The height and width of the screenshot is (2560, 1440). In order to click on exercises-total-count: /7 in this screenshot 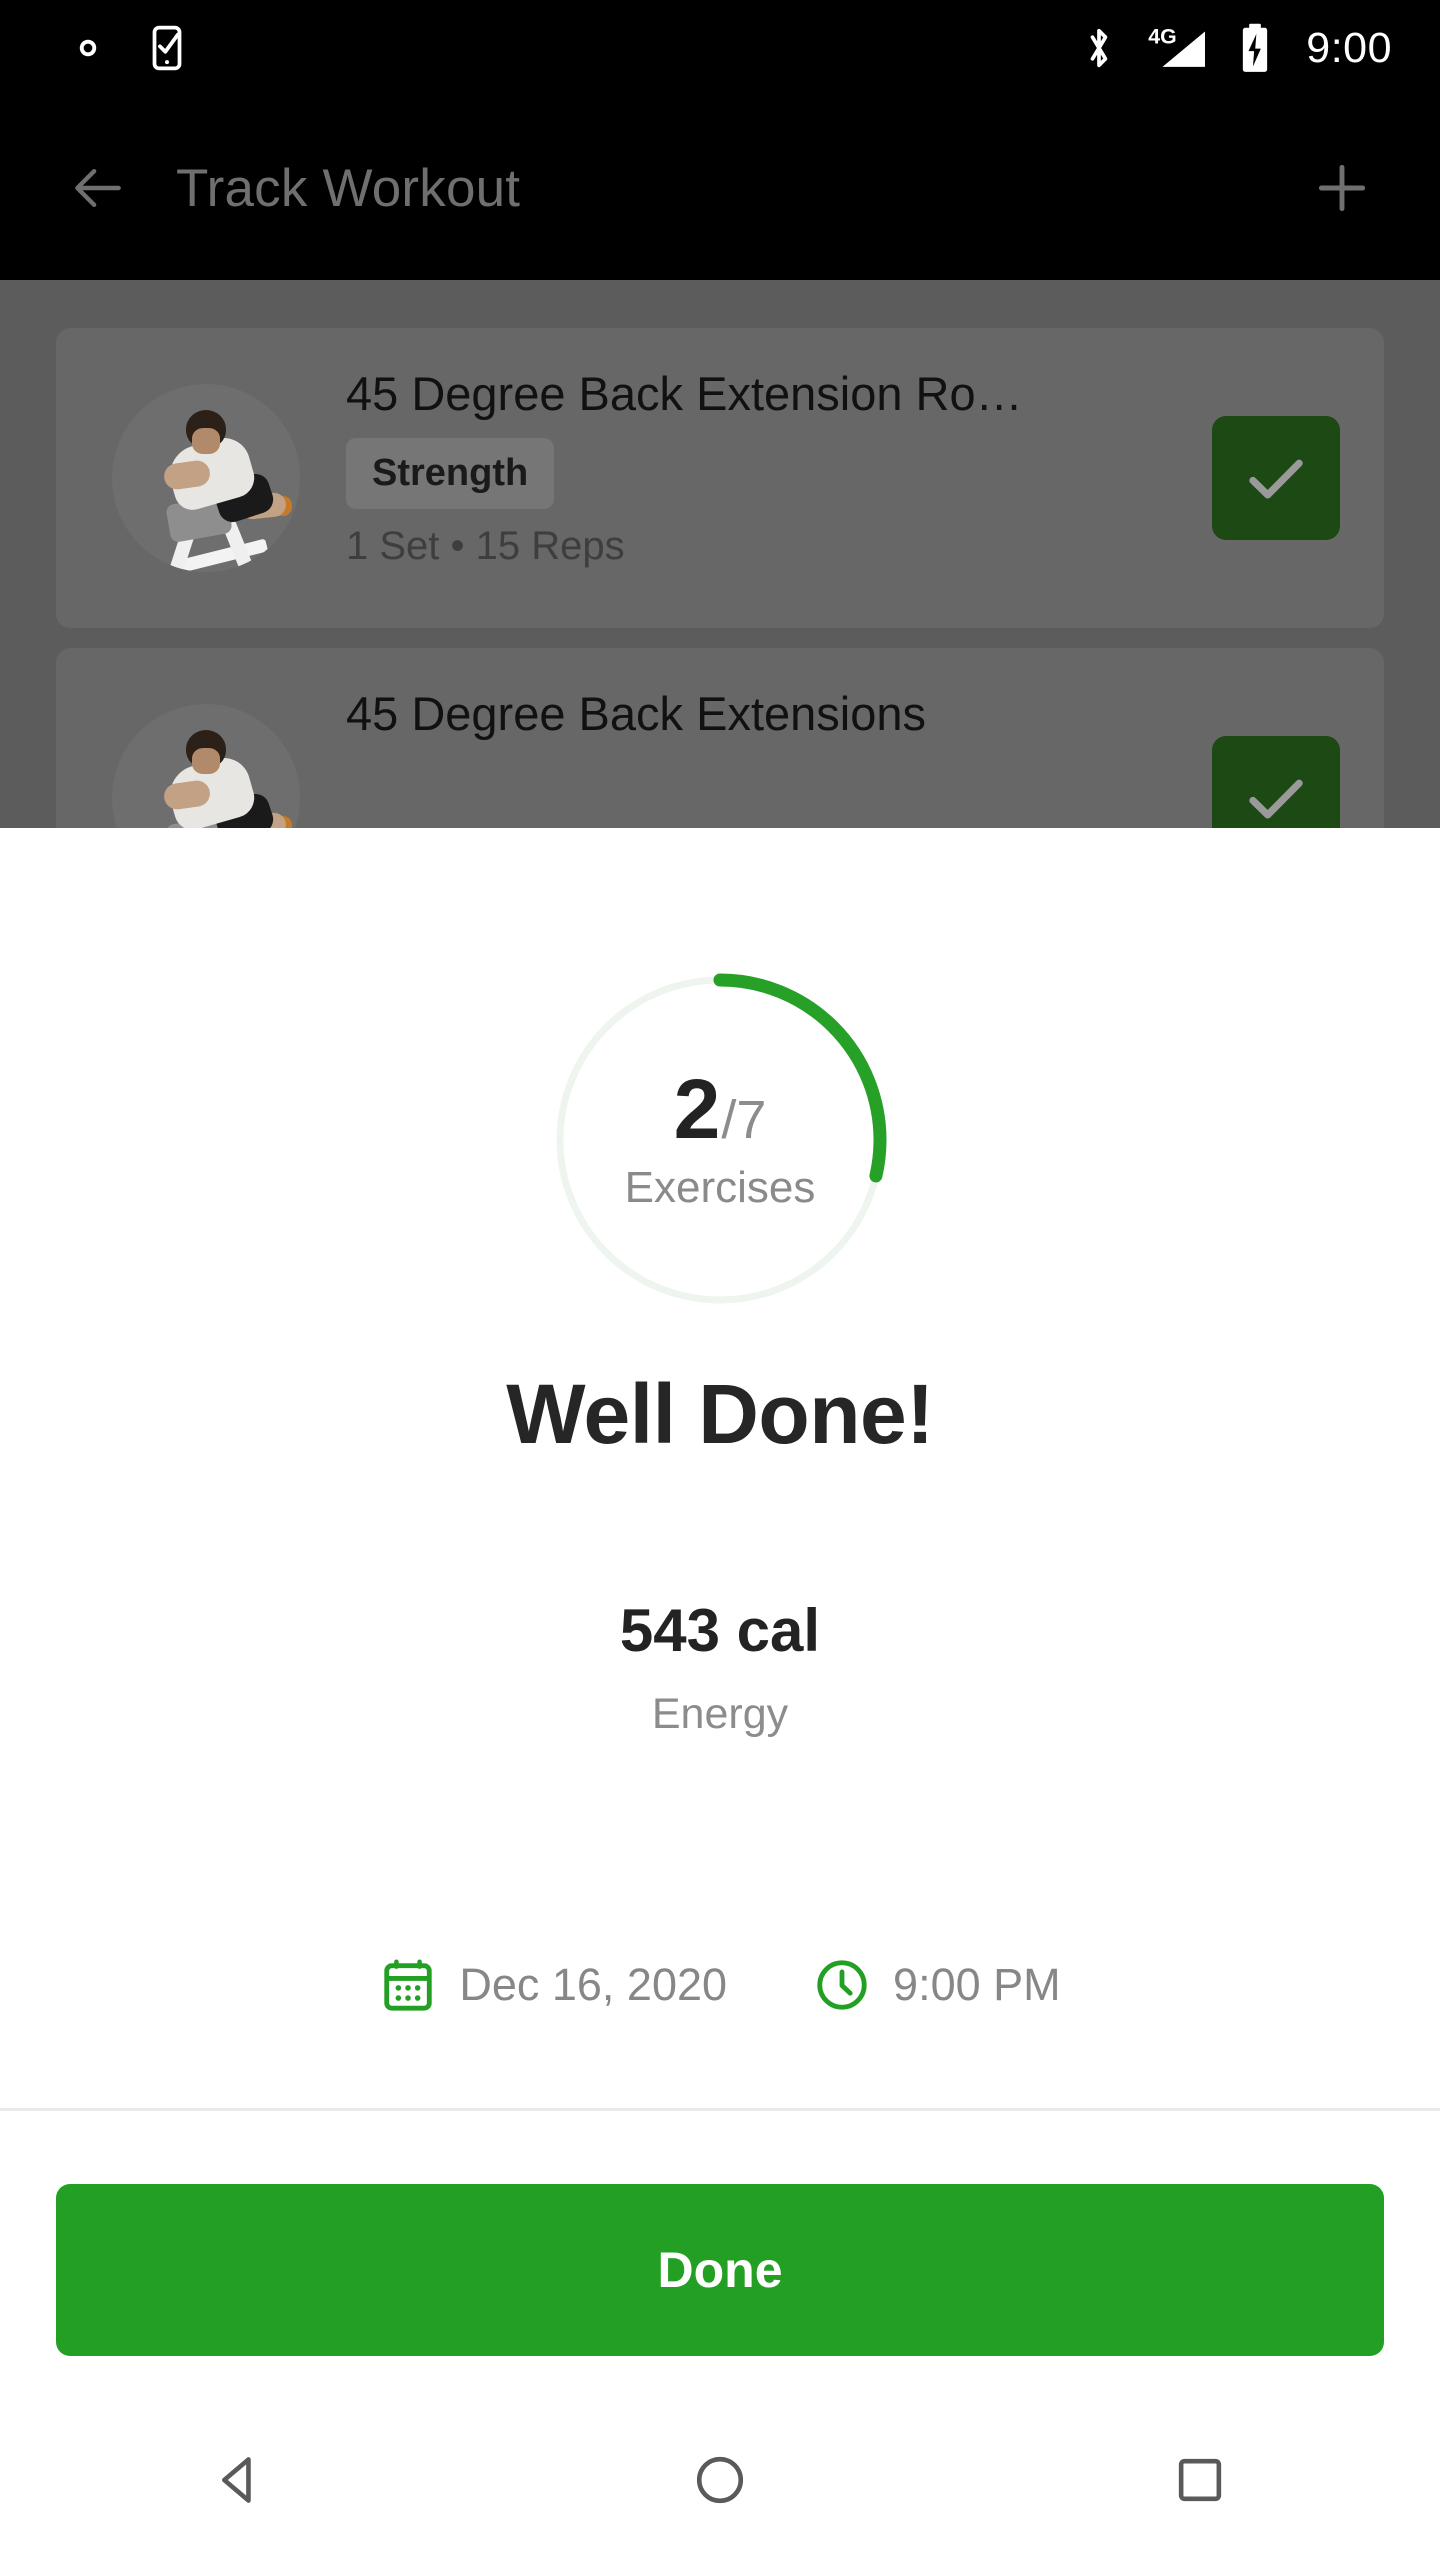, I will do `click(744, 1120)`.